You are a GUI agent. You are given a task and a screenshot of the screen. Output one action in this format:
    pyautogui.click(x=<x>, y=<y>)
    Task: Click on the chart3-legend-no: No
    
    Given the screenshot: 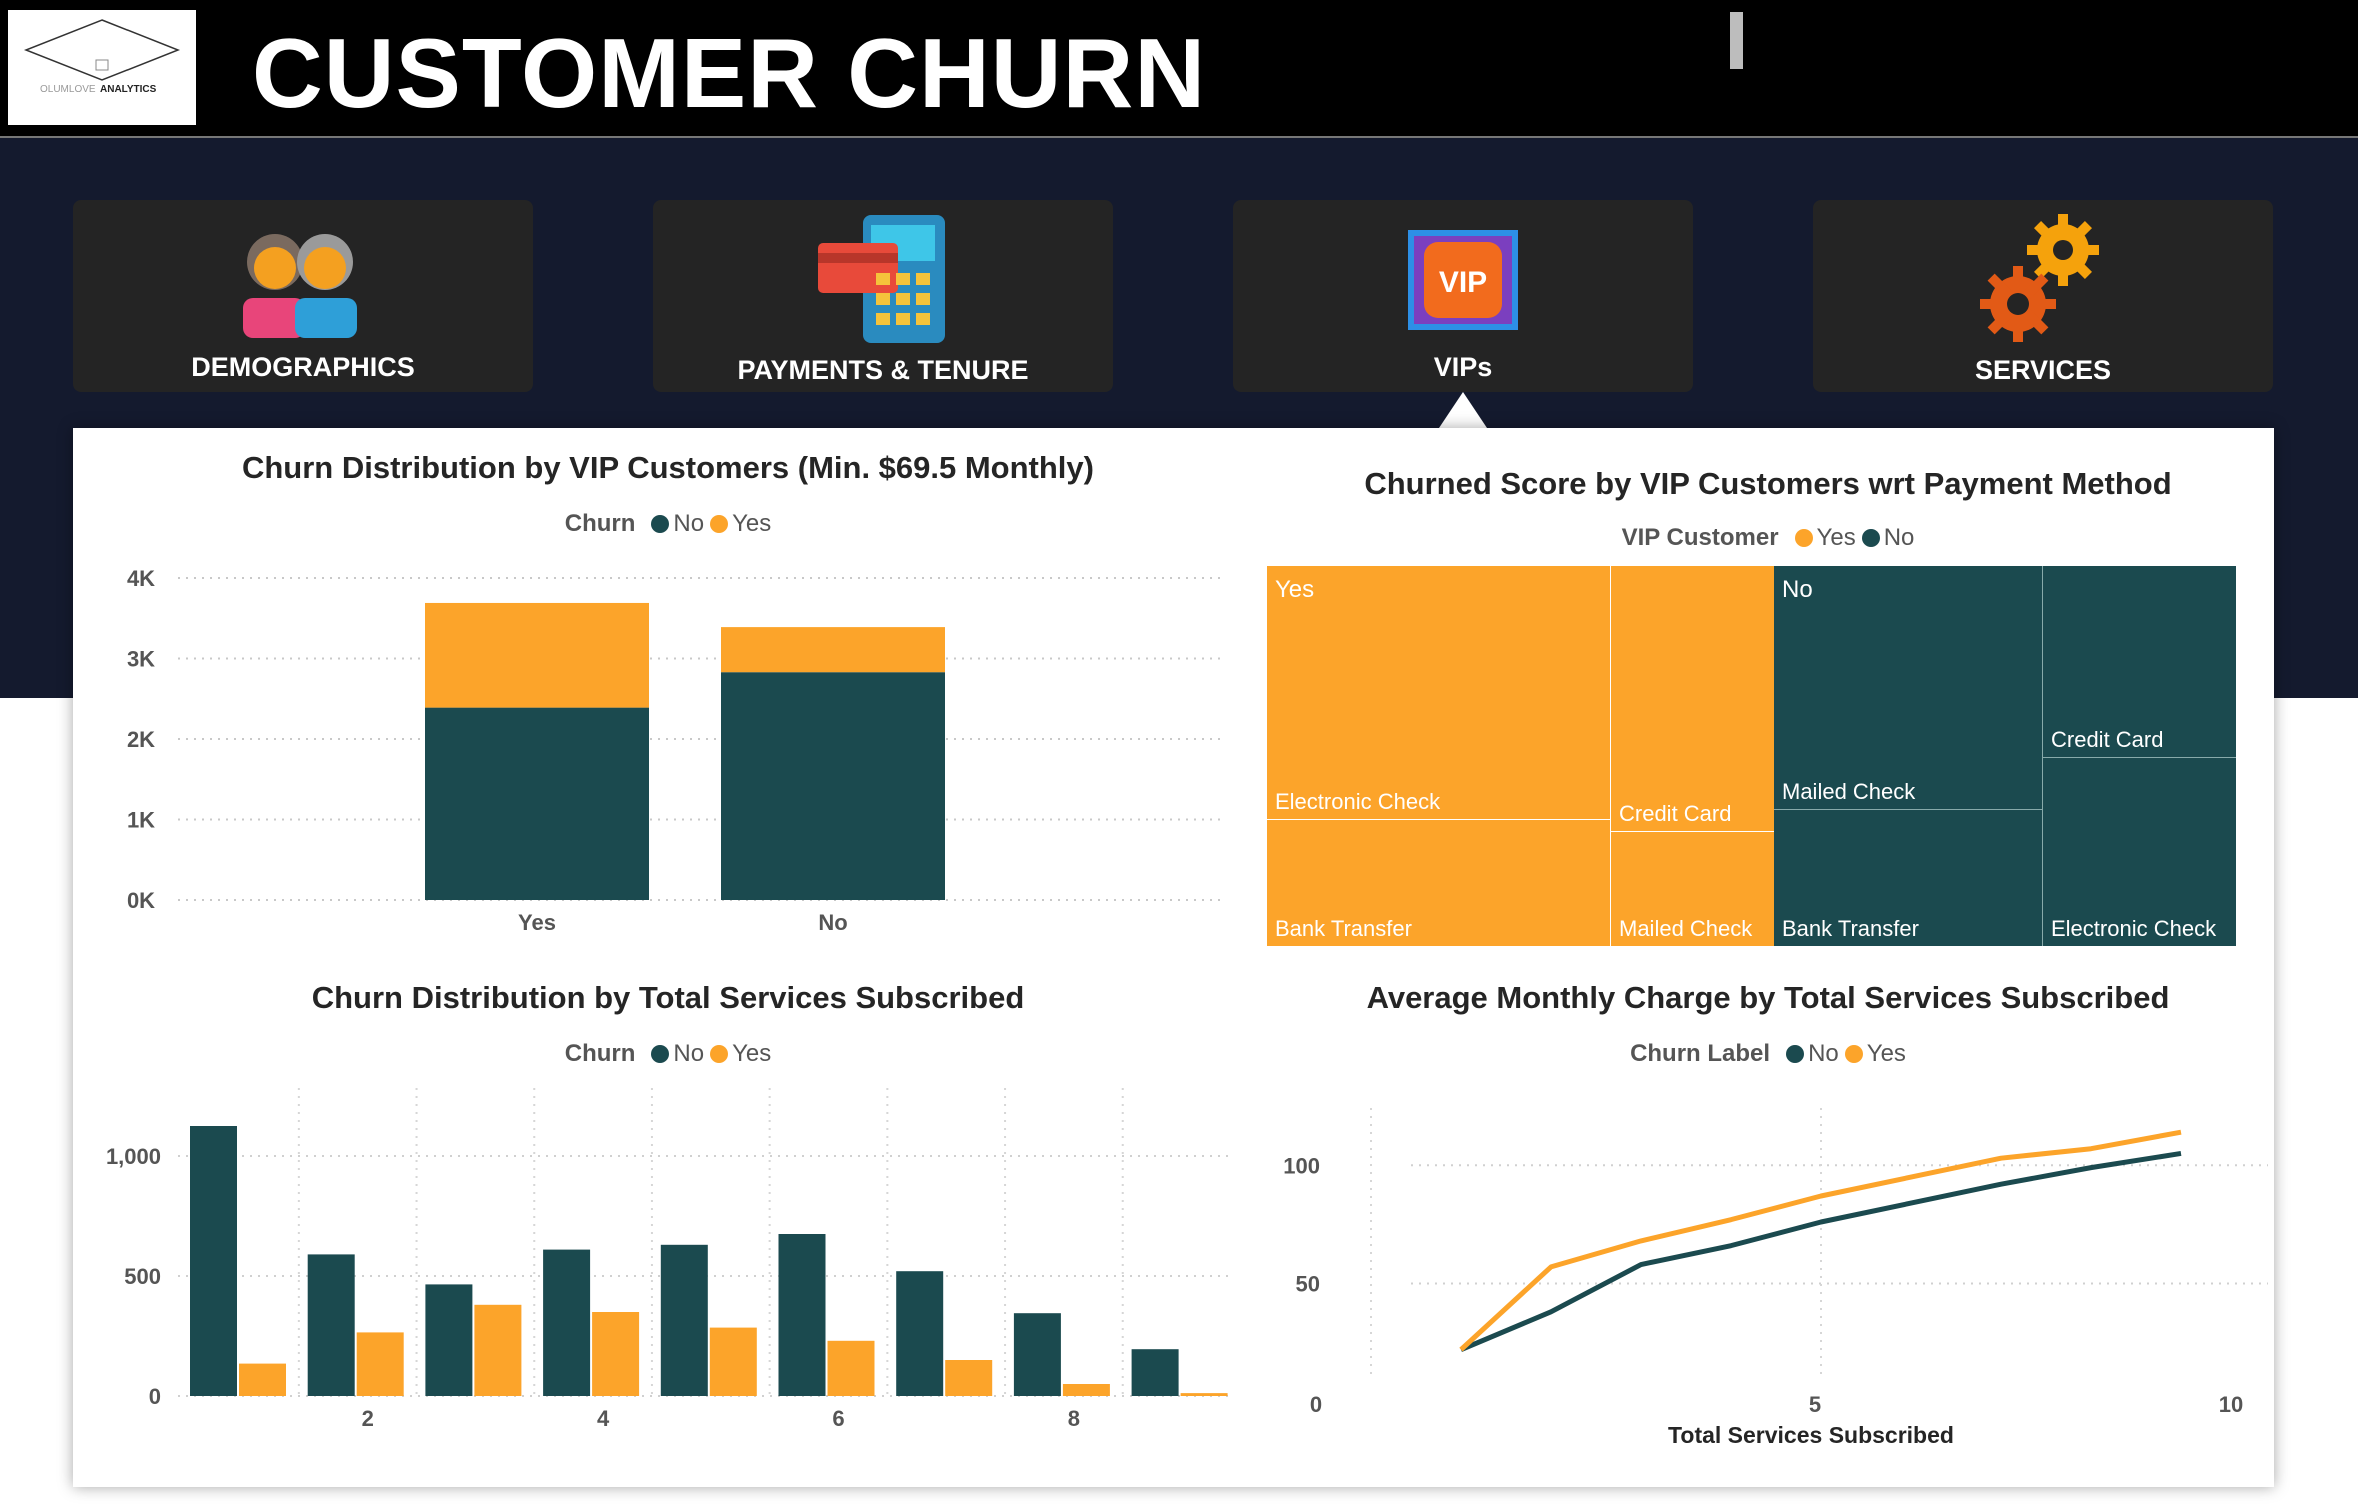 What is the action you would take?
    pyautogui.click(x=689, y=1053)
    